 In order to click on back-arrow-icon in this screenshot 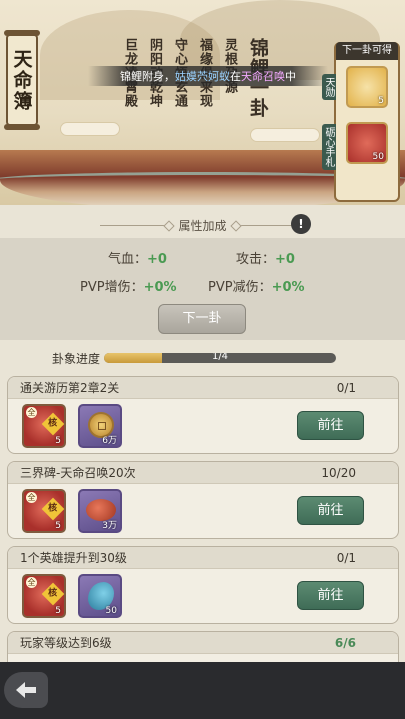, I will do `click(26, 690)`.